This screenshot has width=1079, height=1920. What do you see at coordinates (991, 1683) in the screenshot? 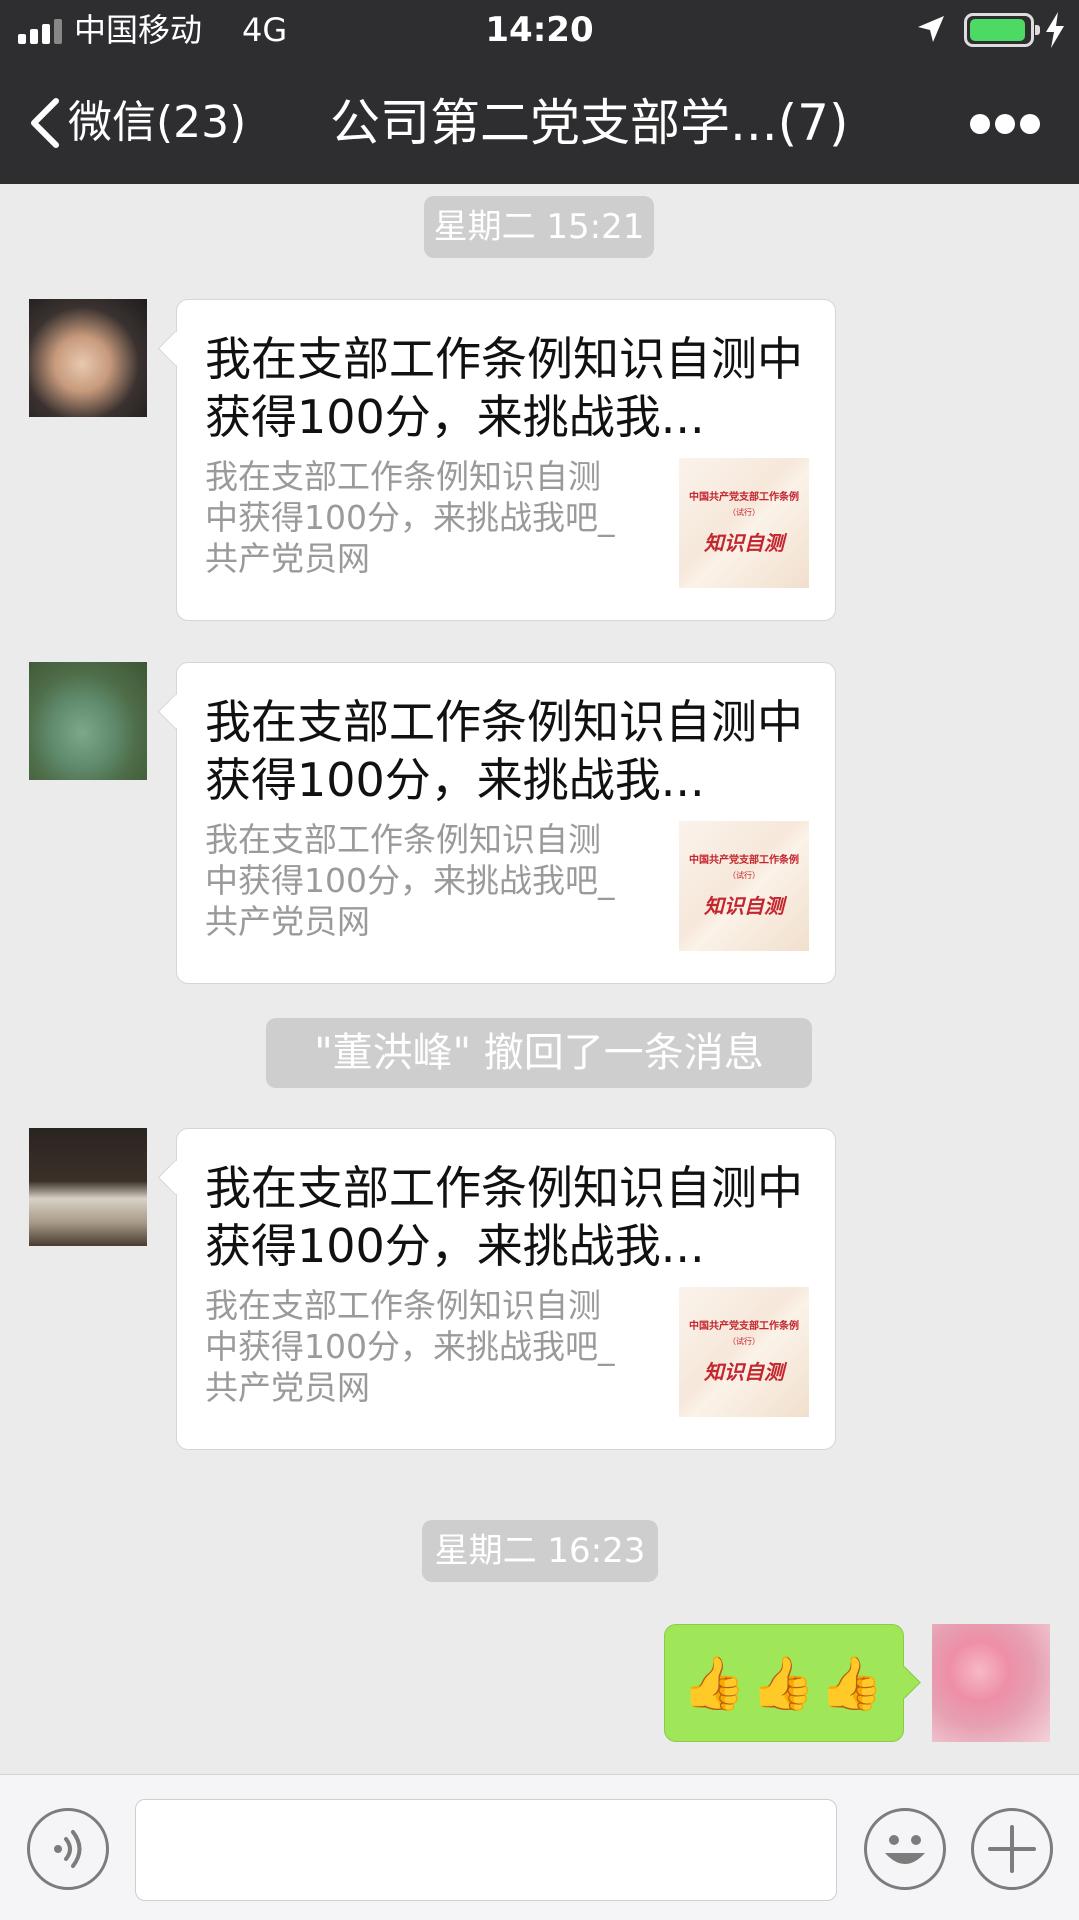
I see `my-avatar` at bounding box center [991, 1683].